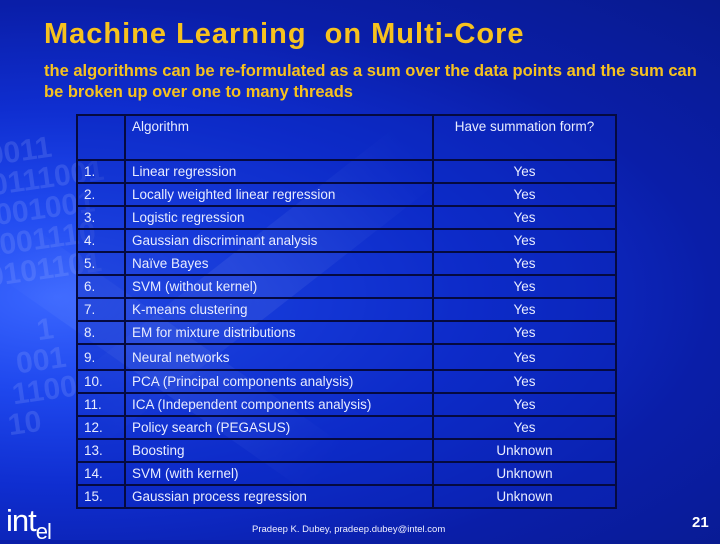 This screenshot has height=544, width=720. Describe the element at coordinates (101, 450) in the screenshot. I see `row-number: 13.` at that location.